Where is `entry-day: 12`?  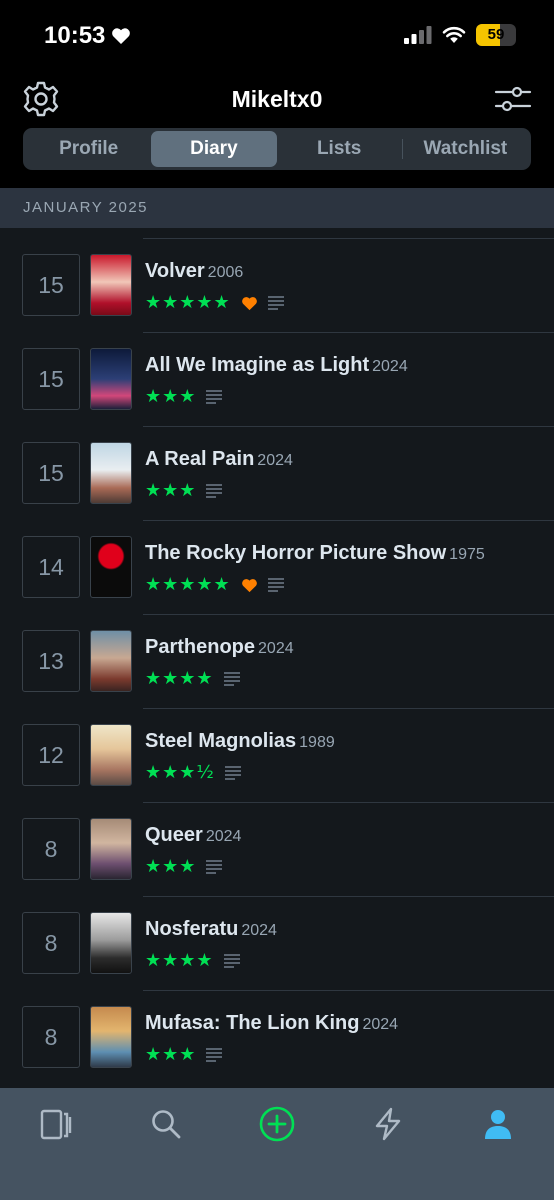
entry-day: 12 is located at coordinates (51, 755).